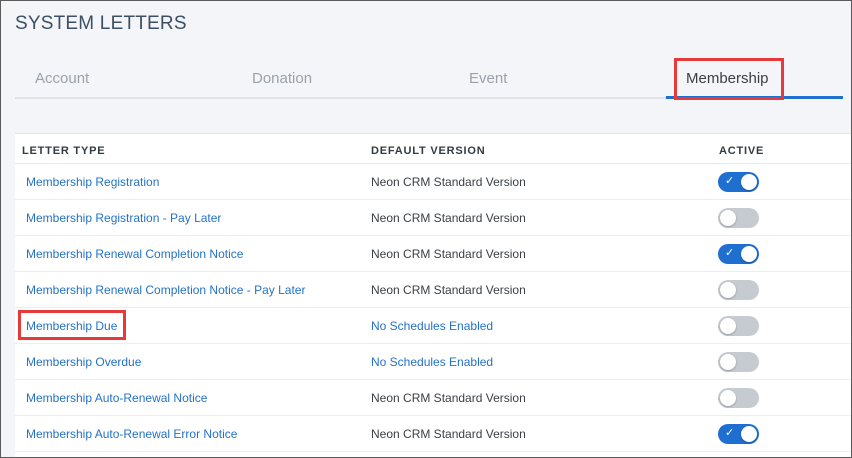 The width and height of the screenshot is (852, 458). I want to click on tab-event: Event, so click(488, 77).